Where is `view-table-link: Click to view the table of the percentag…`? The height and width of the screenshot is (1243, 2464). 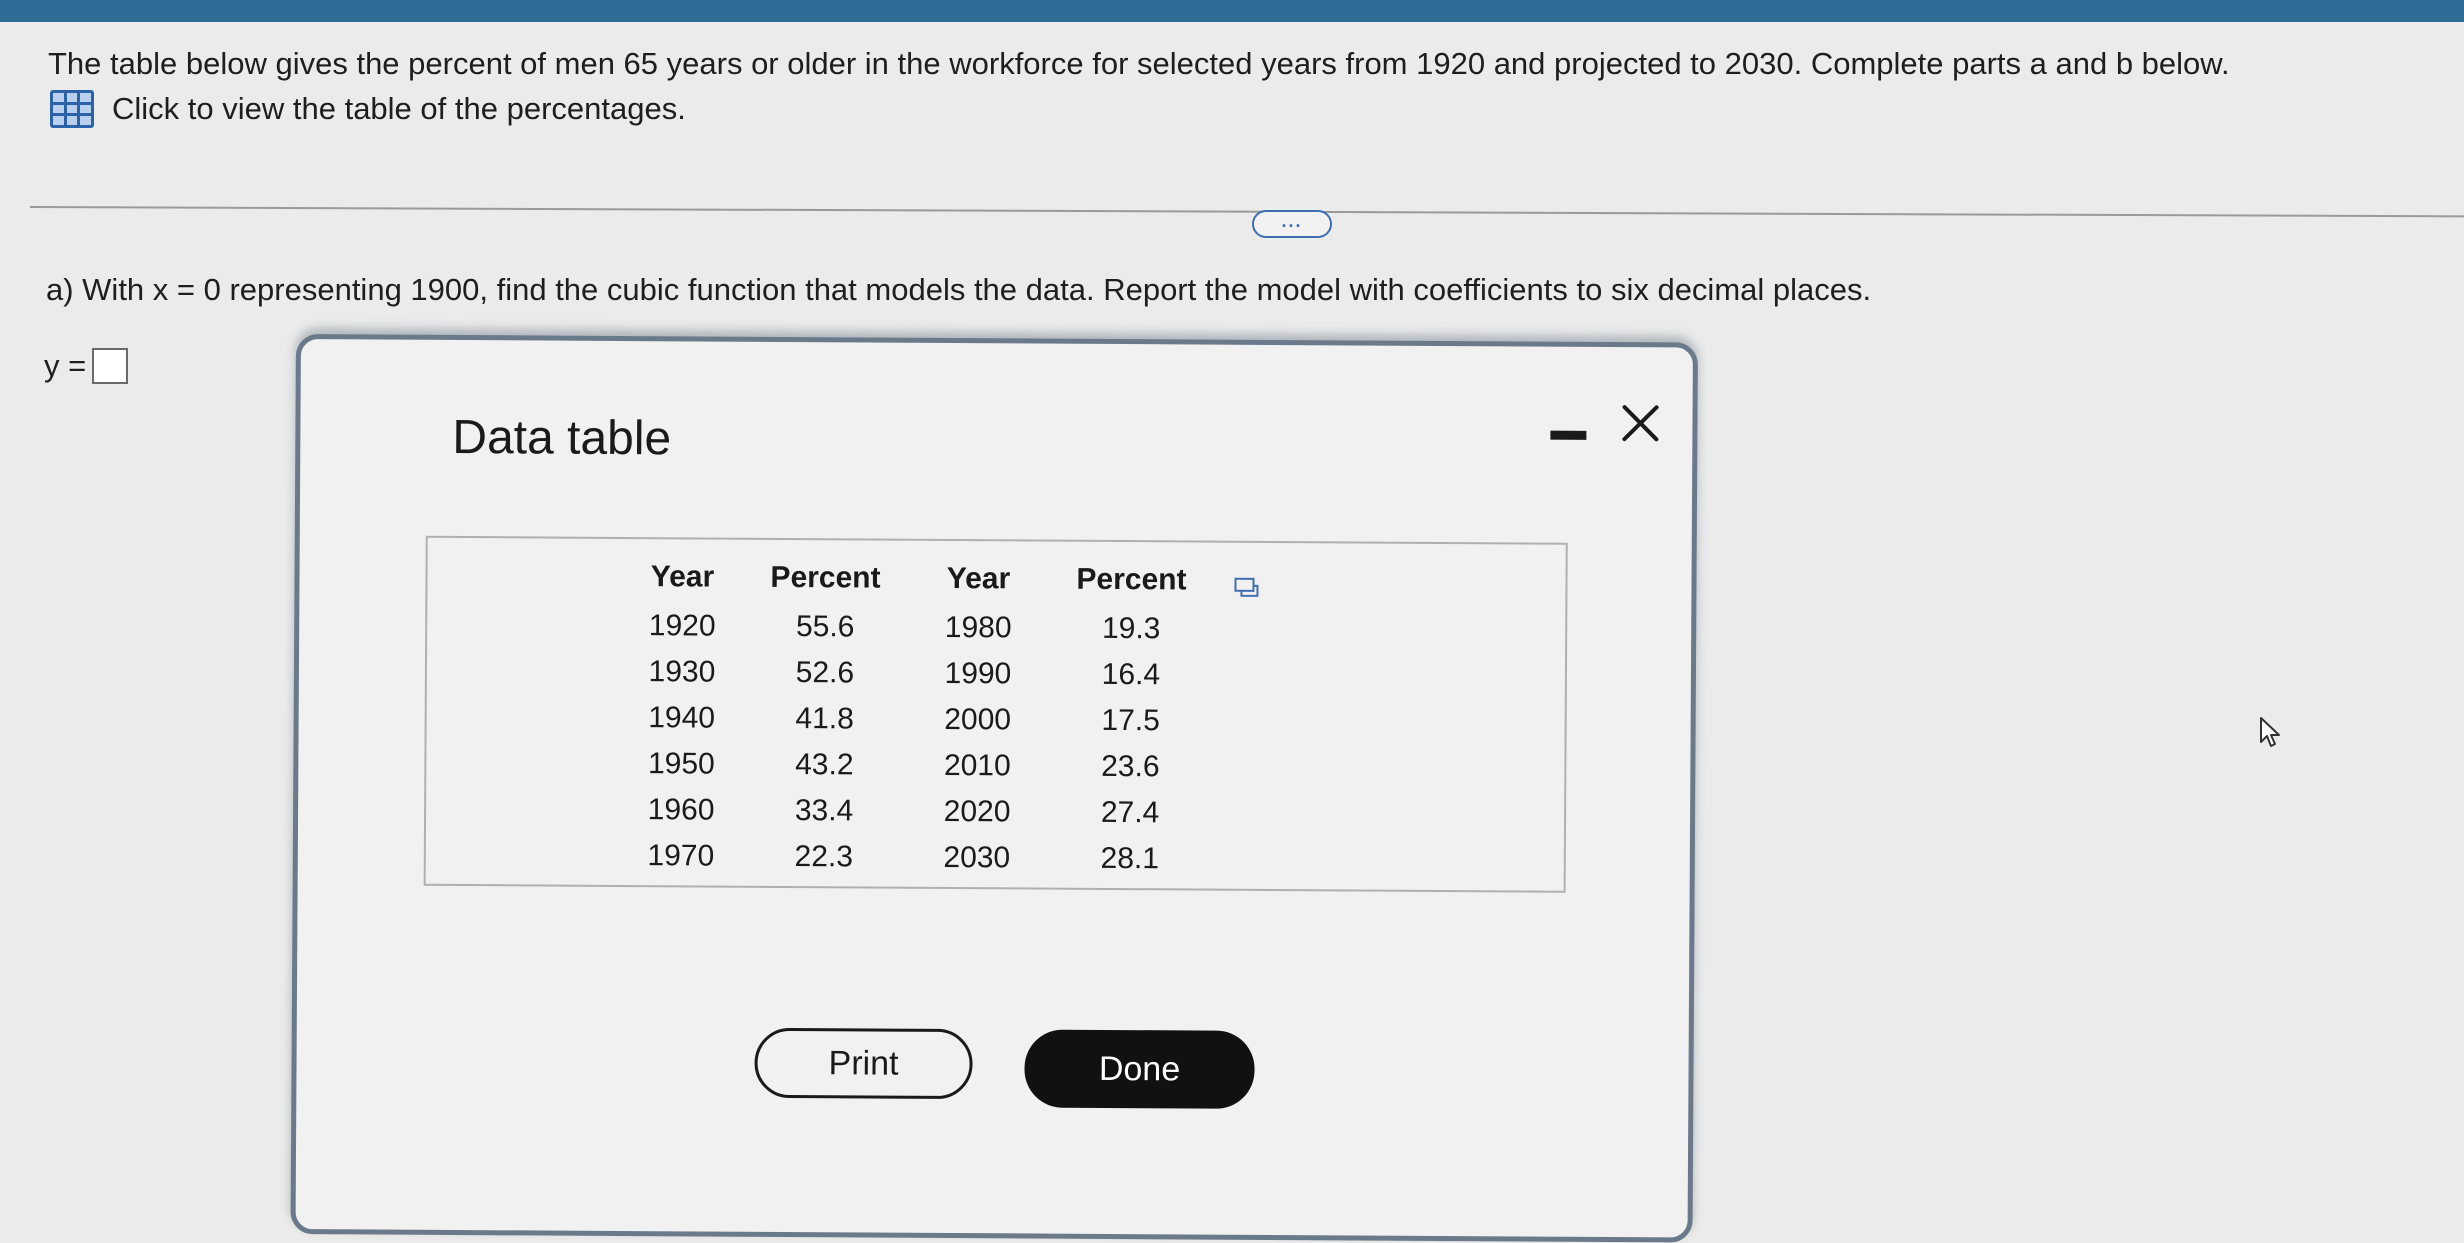
view-table-link: Click to view the table of the percentag… is located at coordinates (368, 109).